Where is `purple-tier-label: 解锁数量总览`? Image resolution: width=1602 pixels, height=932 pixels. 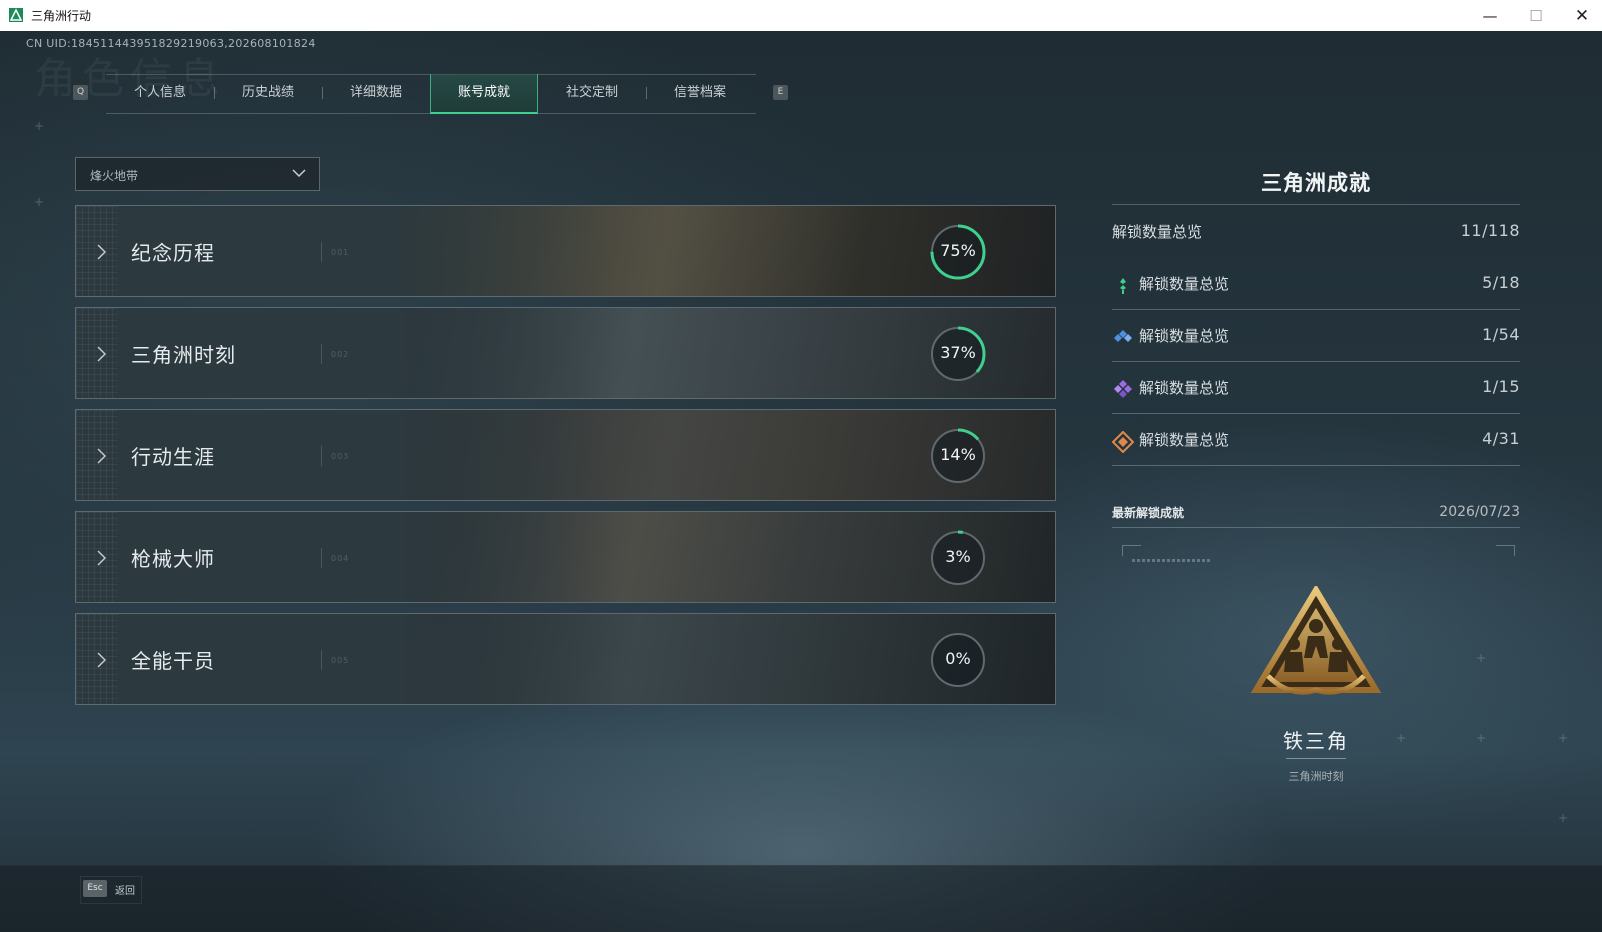
purple-tier-label: 解锁数量总览 is located at coordinates (1184, 388).